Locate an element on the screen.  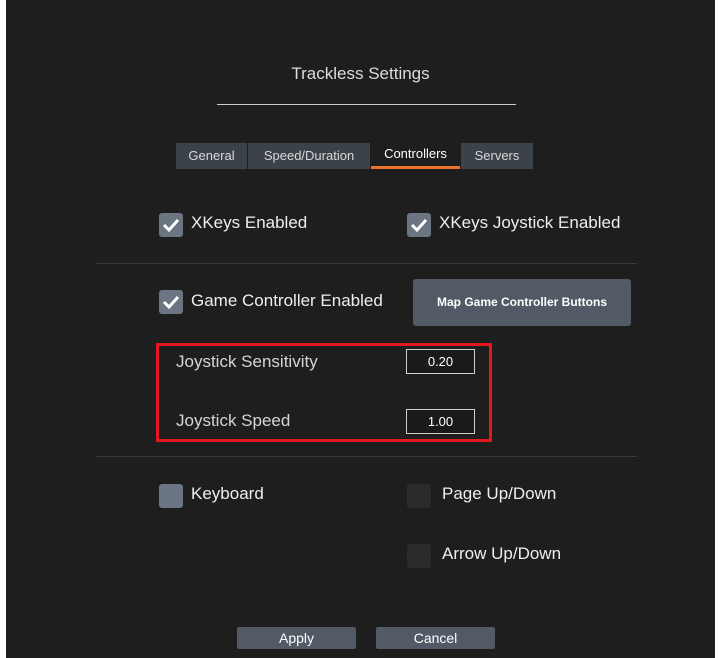
game-controller-enabled-checkbox is located at coordinates (171, 302).